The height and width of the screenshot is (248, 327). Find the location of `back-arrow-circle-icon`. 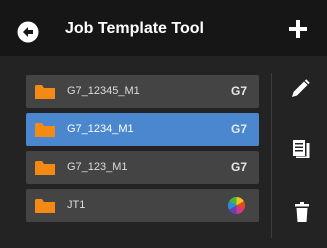

back-arrow-circle-icon is located at coordinates (28, 32).